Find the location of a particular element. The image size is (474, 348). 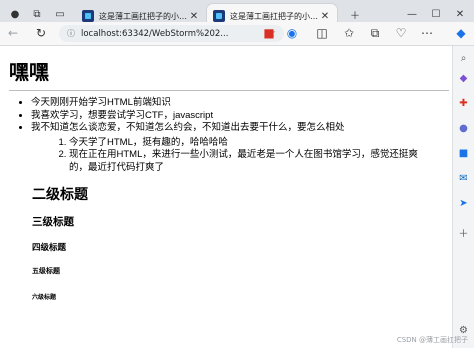

shopping-icon: ◆ is located at coordinates (463, 78).